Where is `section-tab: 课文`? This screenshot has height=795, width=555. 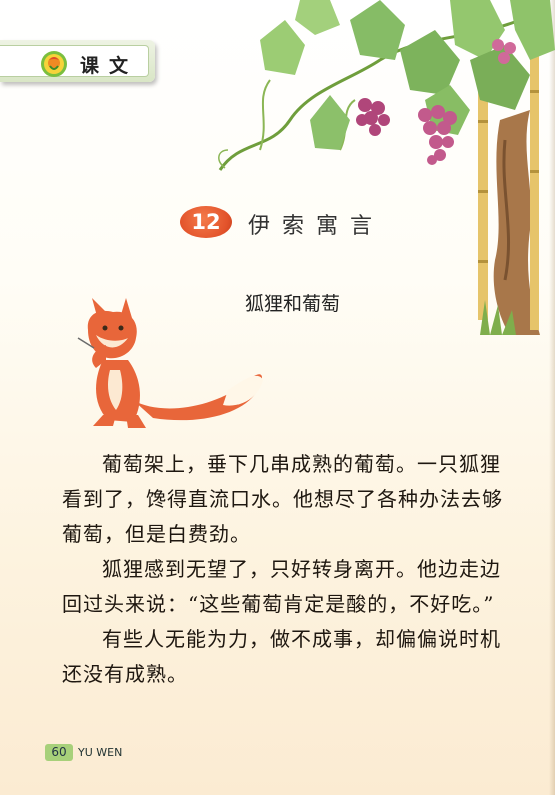
section-tab: 课文 is located at coordinates (77, 61).